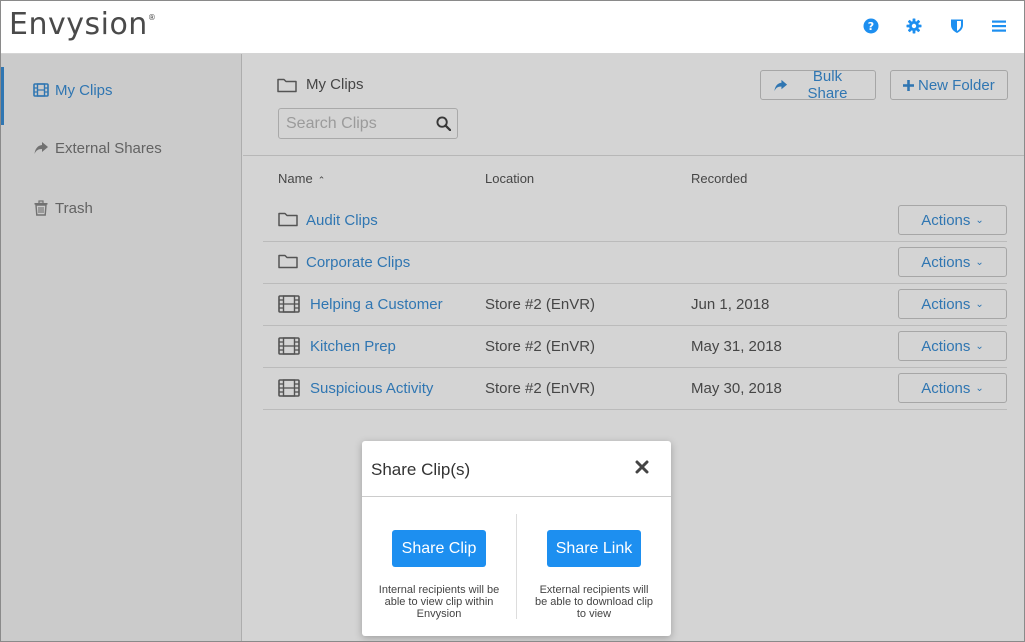 This screenshot has height=642, width=1025. What do you see at coordinates (957, 26) in the screenshot?
I see `shield-icon` at bounding box center [957, 26].